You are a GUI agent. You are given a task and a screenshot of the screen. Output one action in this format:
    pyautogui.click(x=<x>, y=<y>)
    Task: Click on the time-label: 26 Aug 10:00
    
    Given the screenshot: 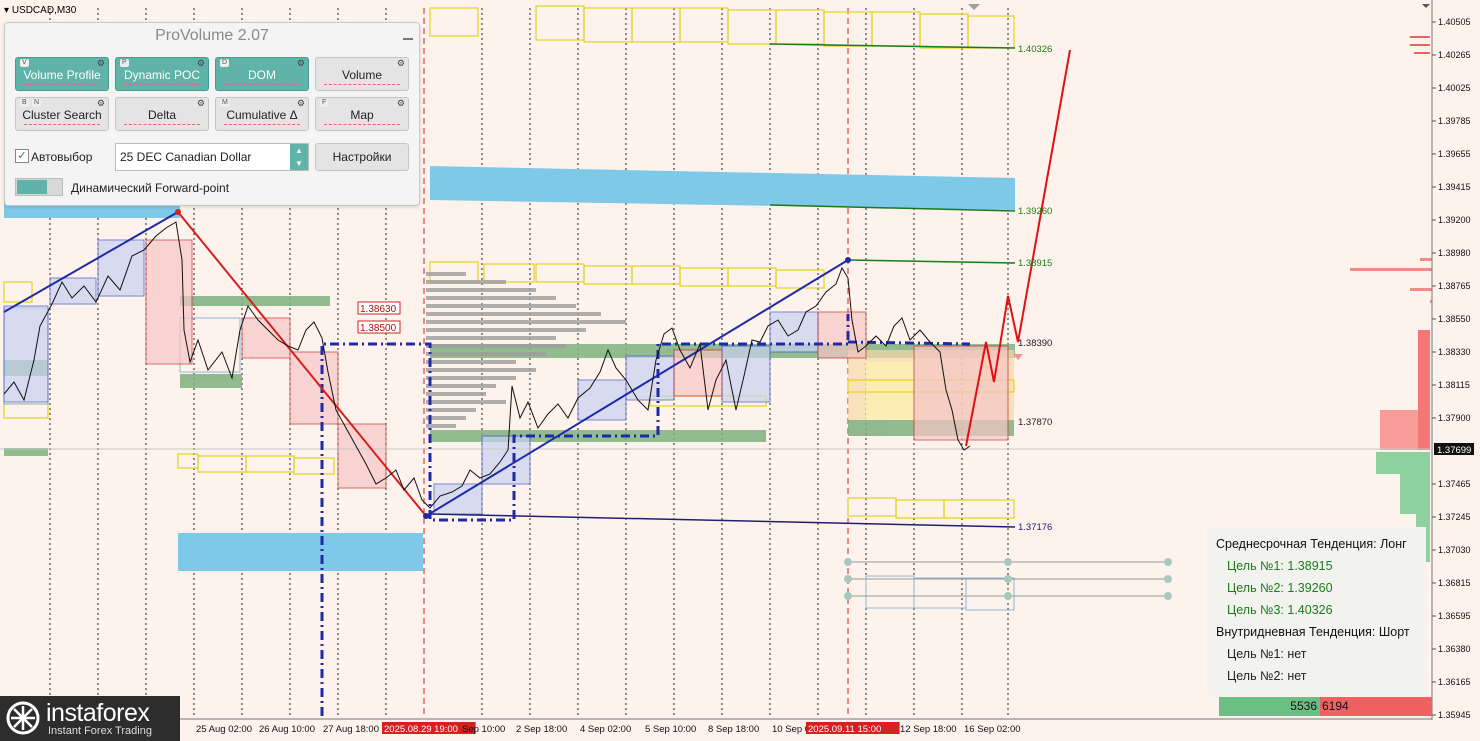 What is the action you would take?
    pyautogui.click(x=287, y=729)
    